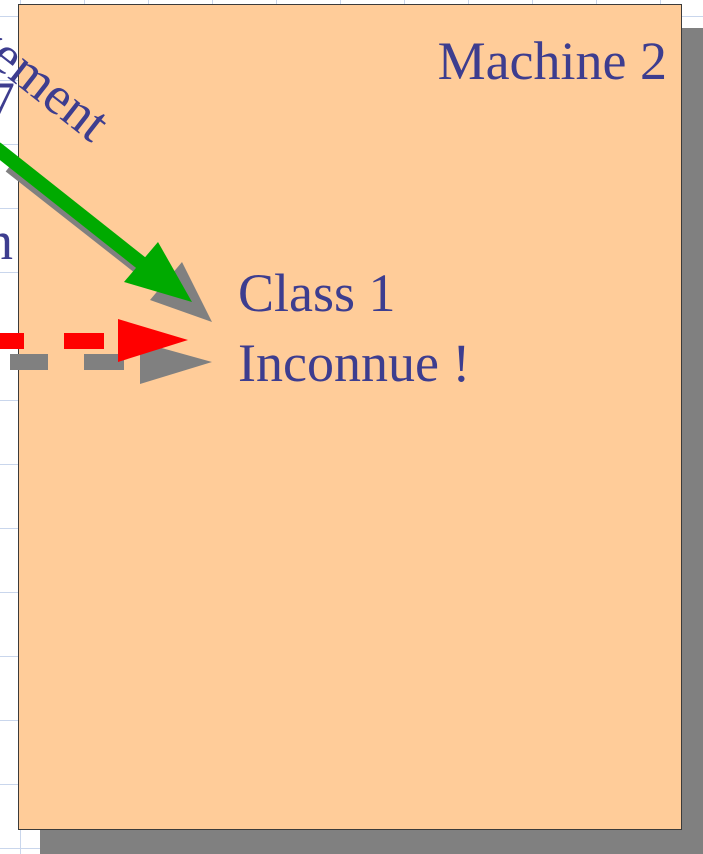  I want to click on green-arrow, so click(96, 222).